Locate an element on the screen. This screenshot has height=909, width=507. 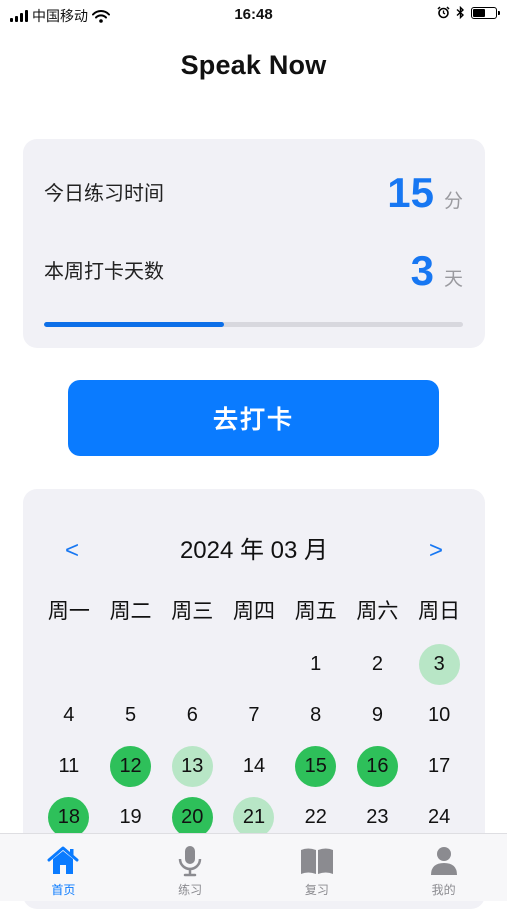
calendar-day-cell: 15 is located at coordinates (316, 766).